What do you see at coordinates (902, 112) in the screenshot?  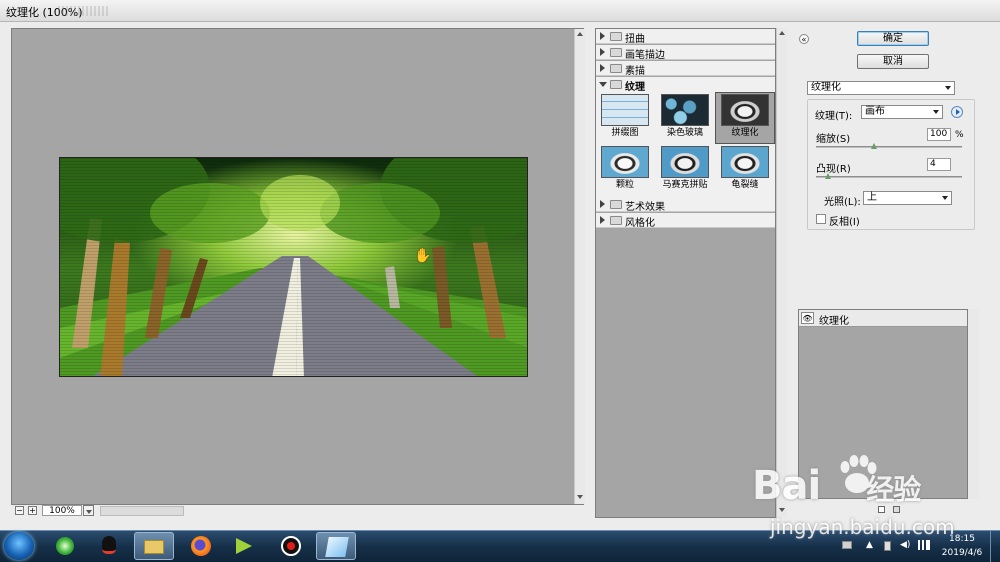 I see `texture-select: 画布` at bounding box center [902, 112].